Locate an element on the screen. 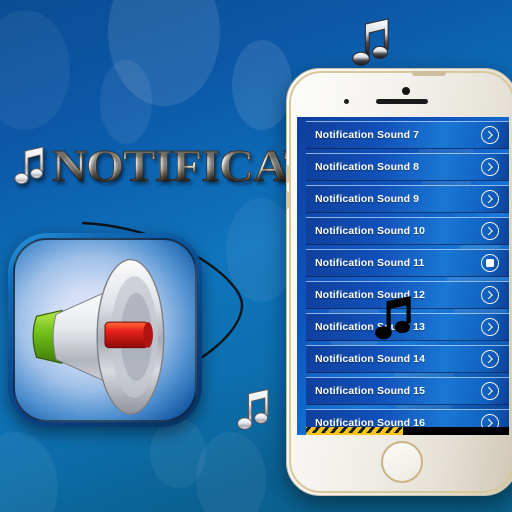  volume-up-button is located at coordinates (288, 174).